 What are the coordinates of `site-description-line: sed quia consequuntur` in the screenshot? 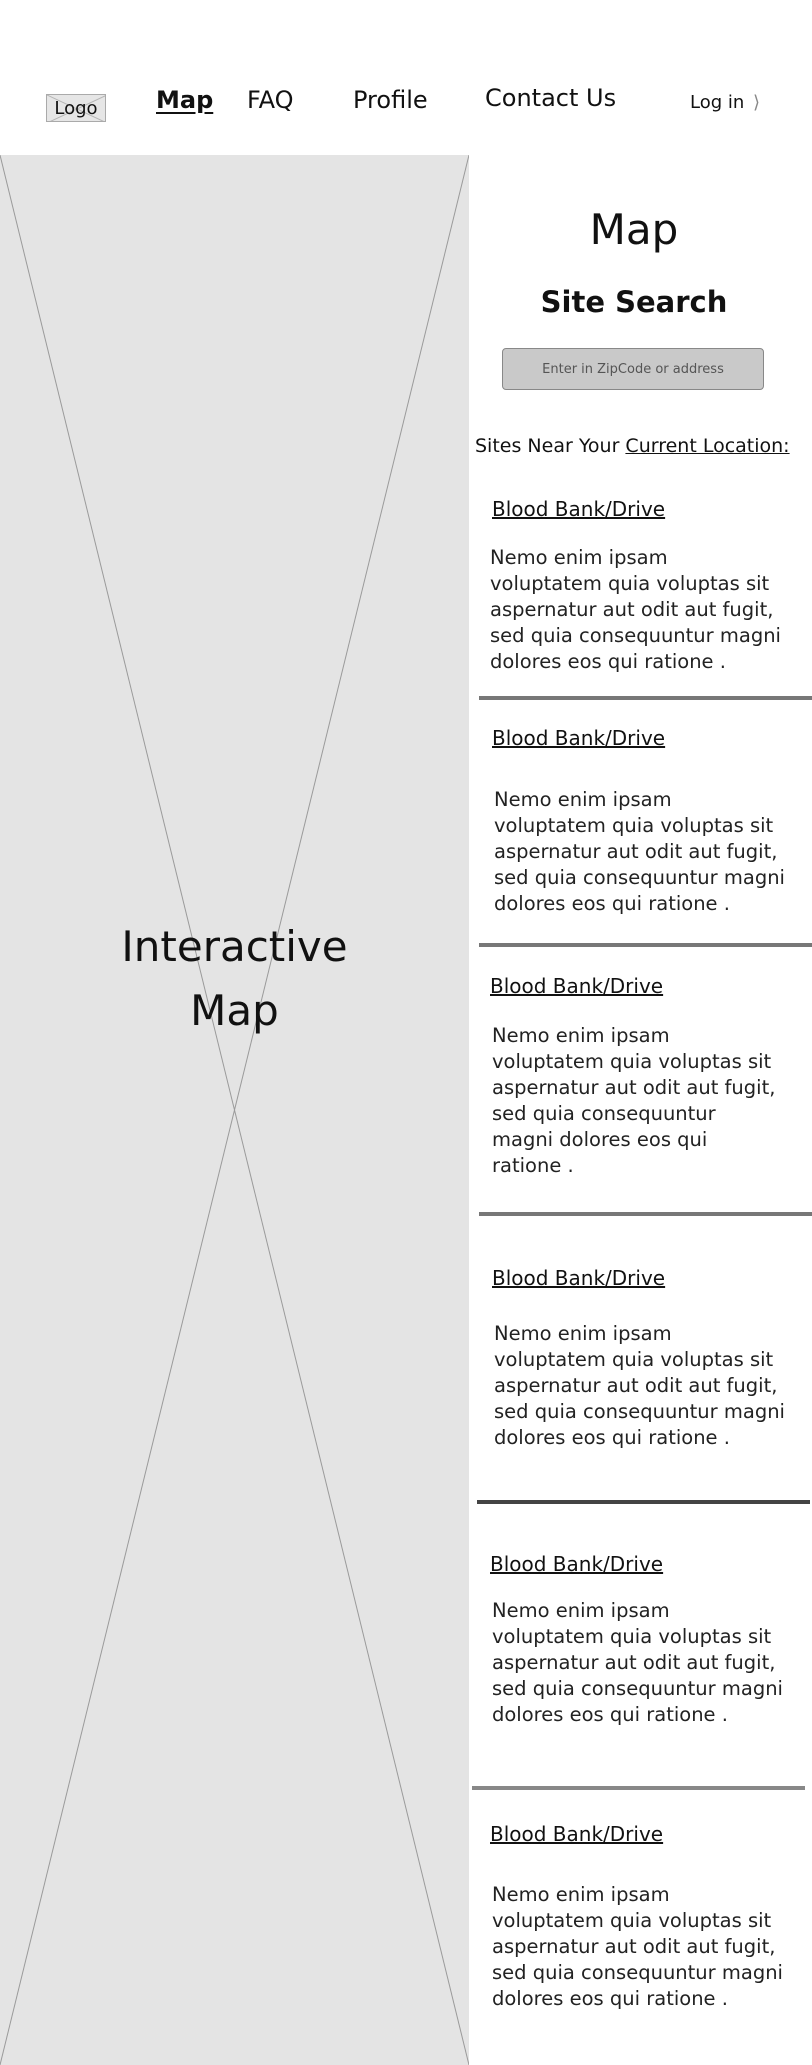 It's located at (604, 1113).